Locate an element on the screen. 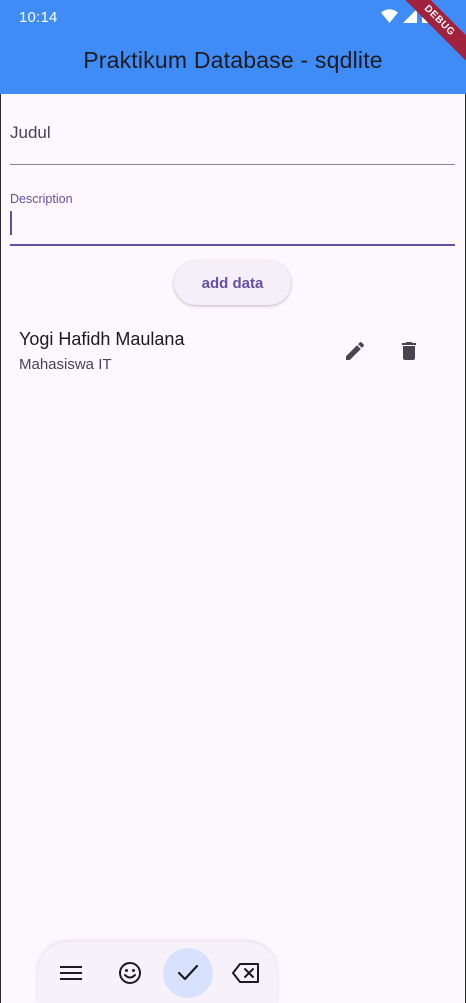 This screenshot has height=1003, width=466. keyboard-toolbar is located at coordinates (157, 972).